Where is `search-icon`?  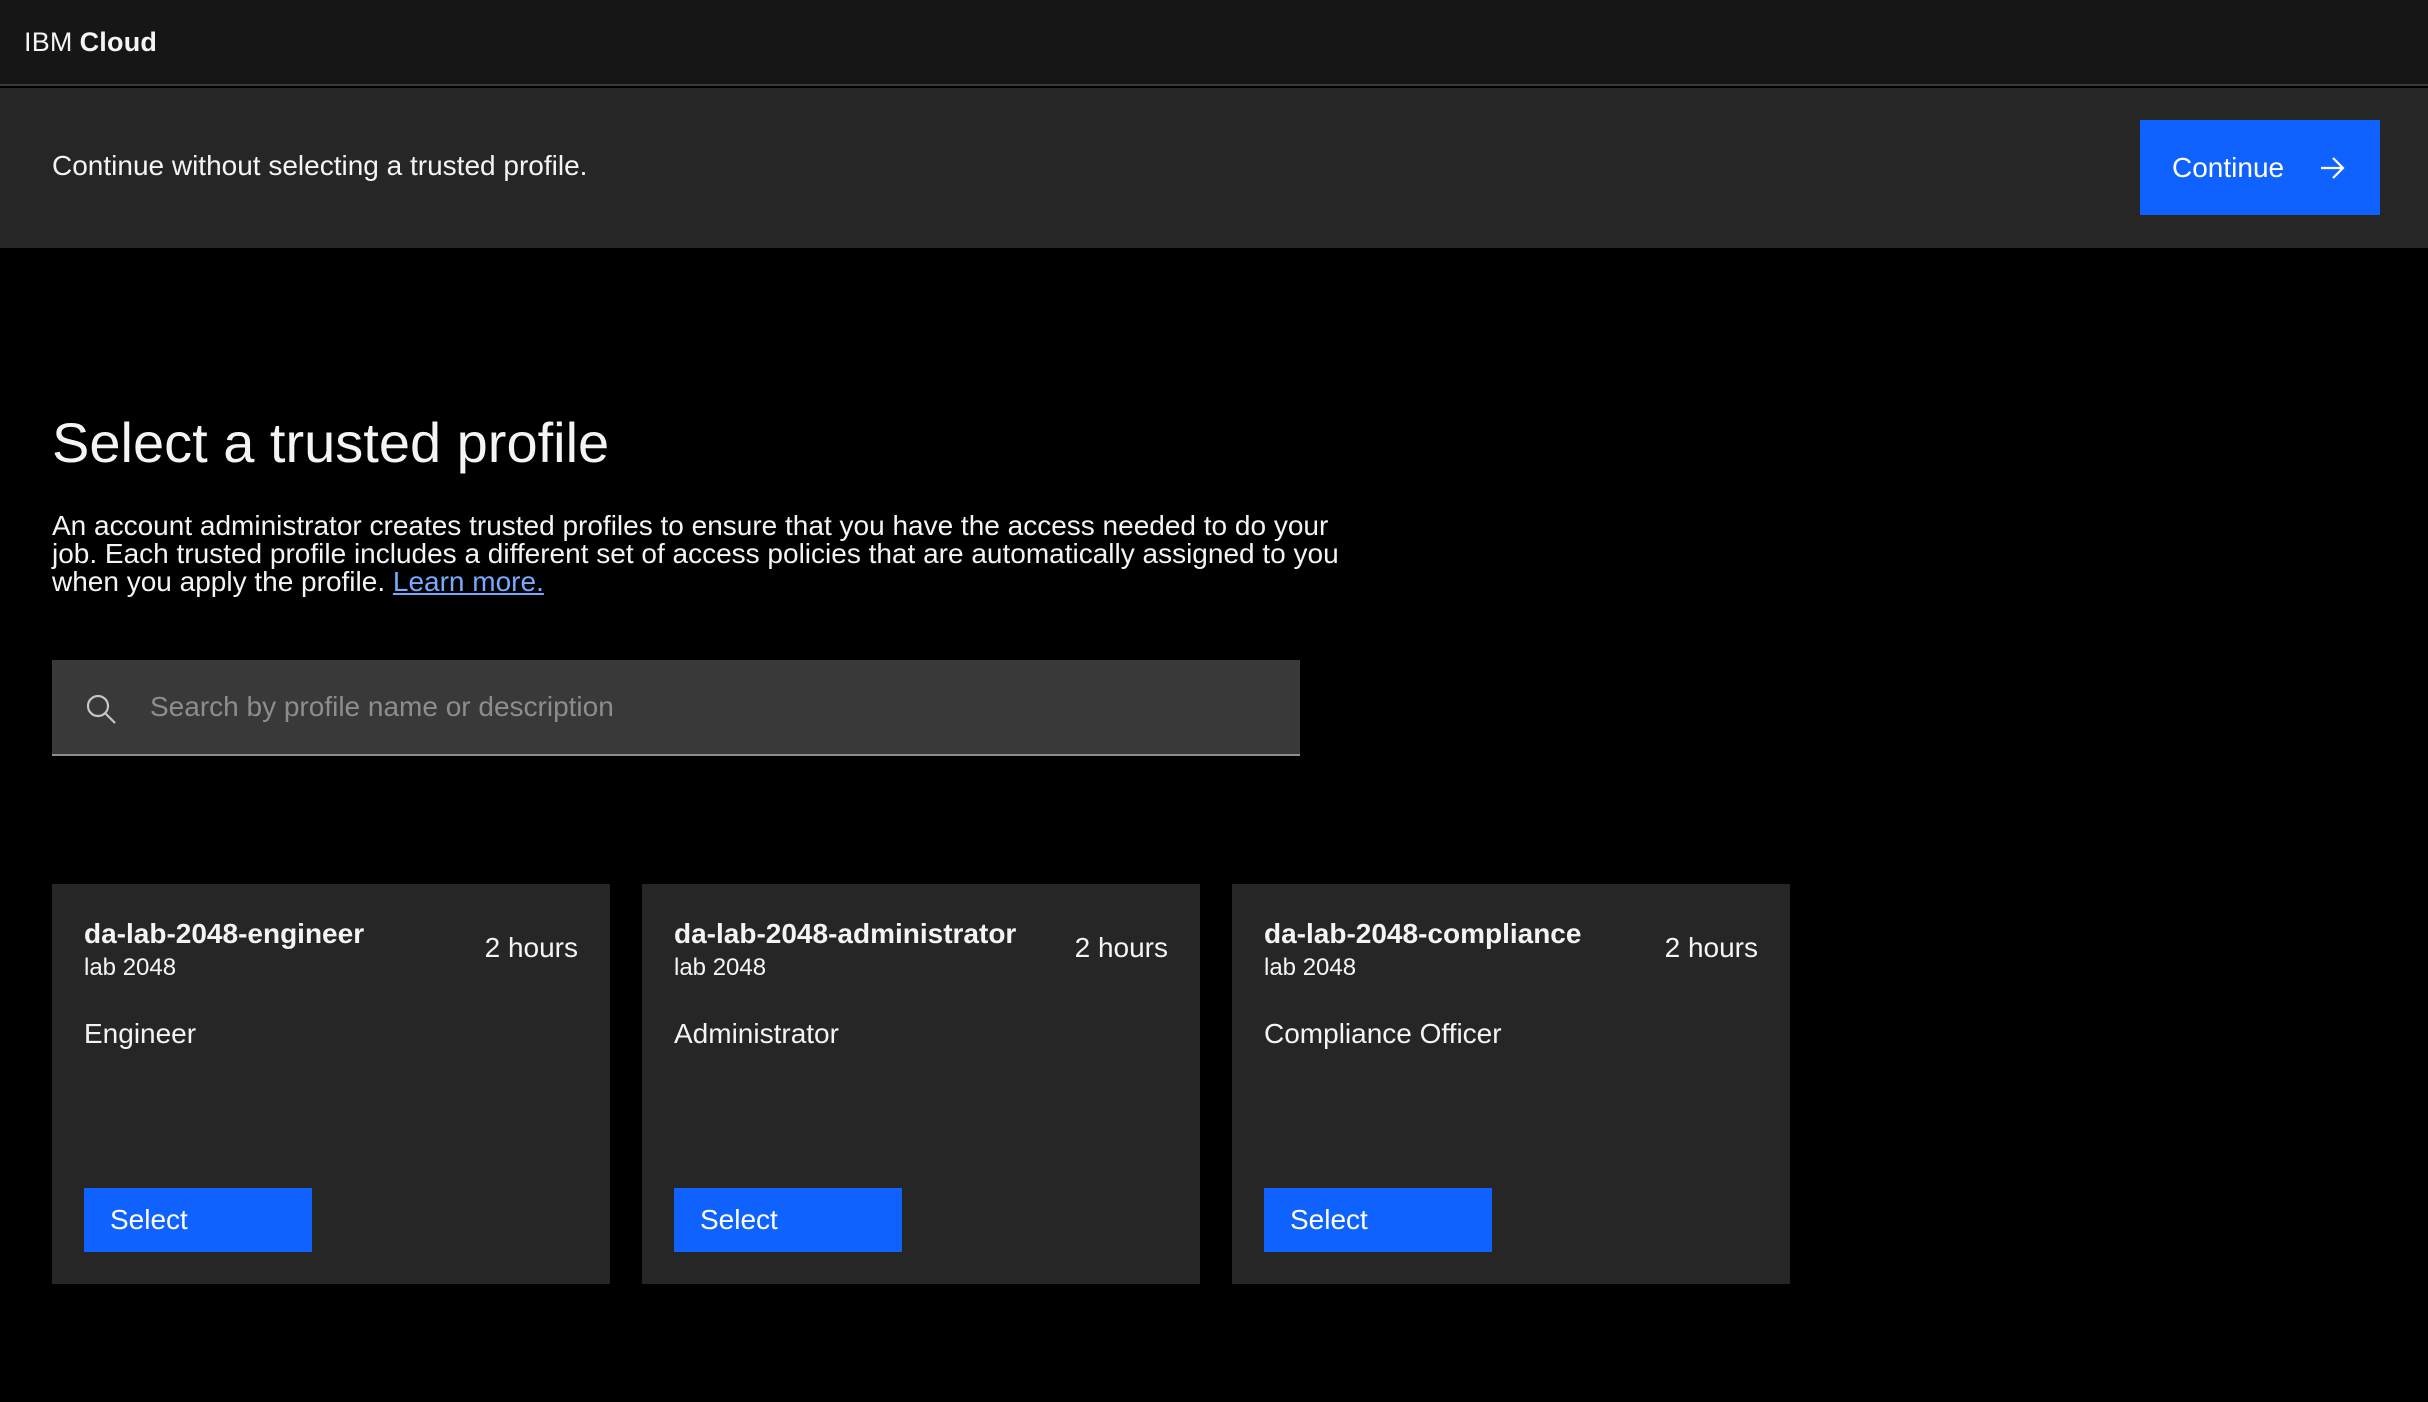
search-icon is located at coordinates (101, 709).